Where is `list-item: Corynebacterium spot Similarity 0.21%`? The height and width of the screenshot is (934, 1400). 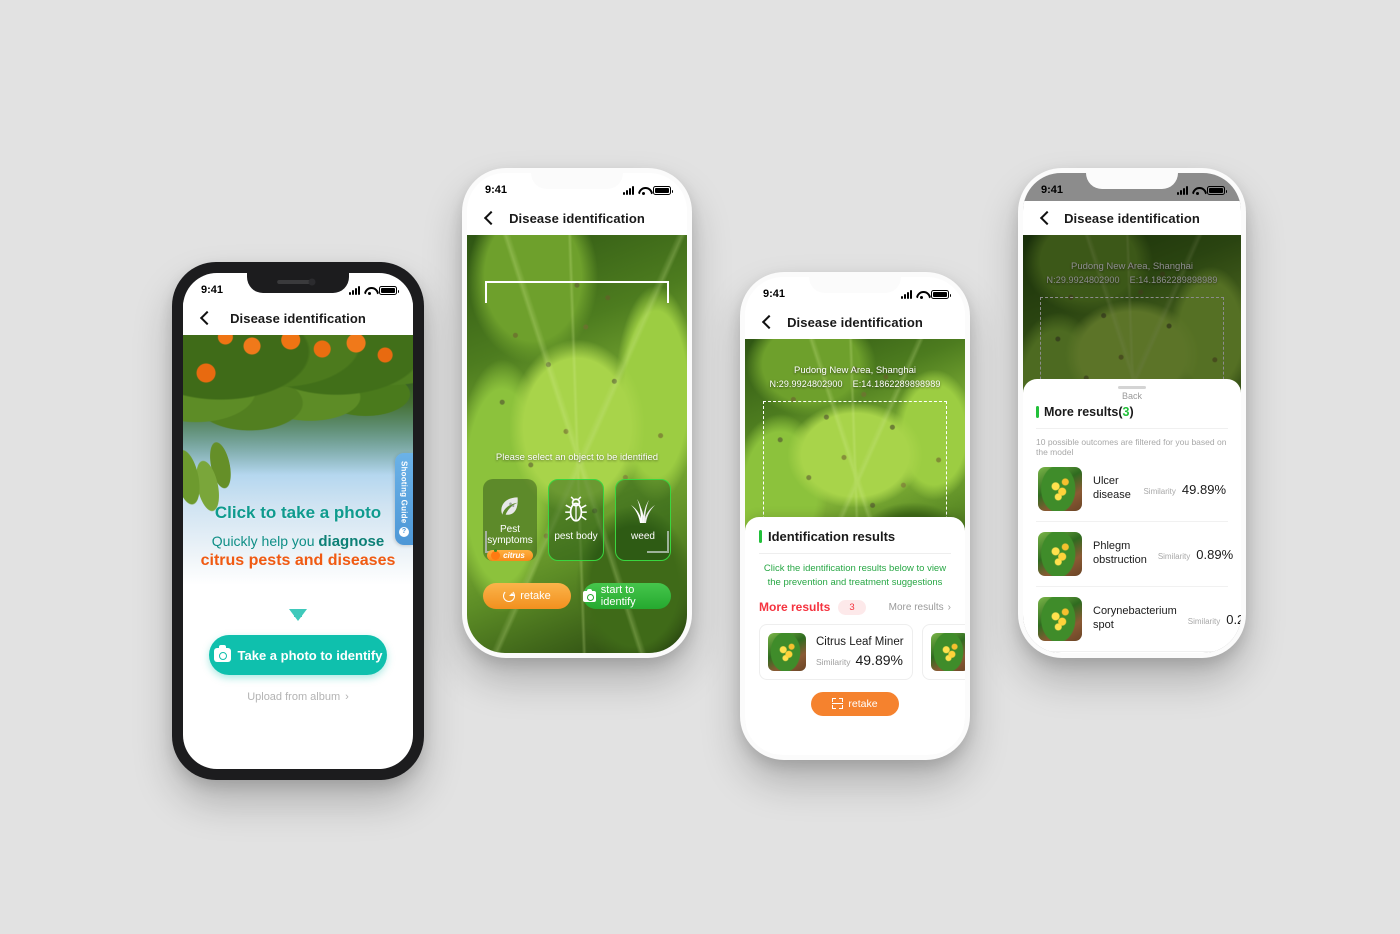 list-item: Corynebacterium spot Similarity 0.21% is located at coordinates (1138, 619).